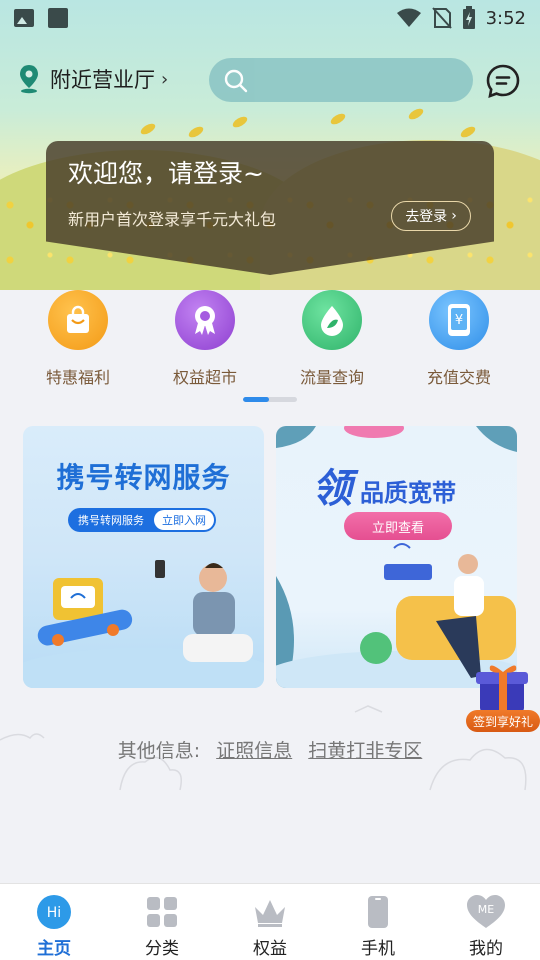 The height and width of the screenshot is (960, 540). I want to click on other-info: 其他信息: 证照信息 扫黄打非专区, so click(270, 749).